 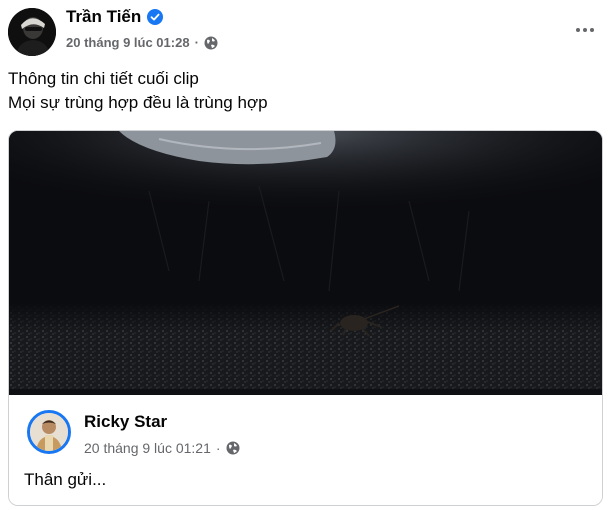 I want to click on post-text-line: Mọi sự trùng hợp đều là trùng hợp, so click(x=138, y=102).